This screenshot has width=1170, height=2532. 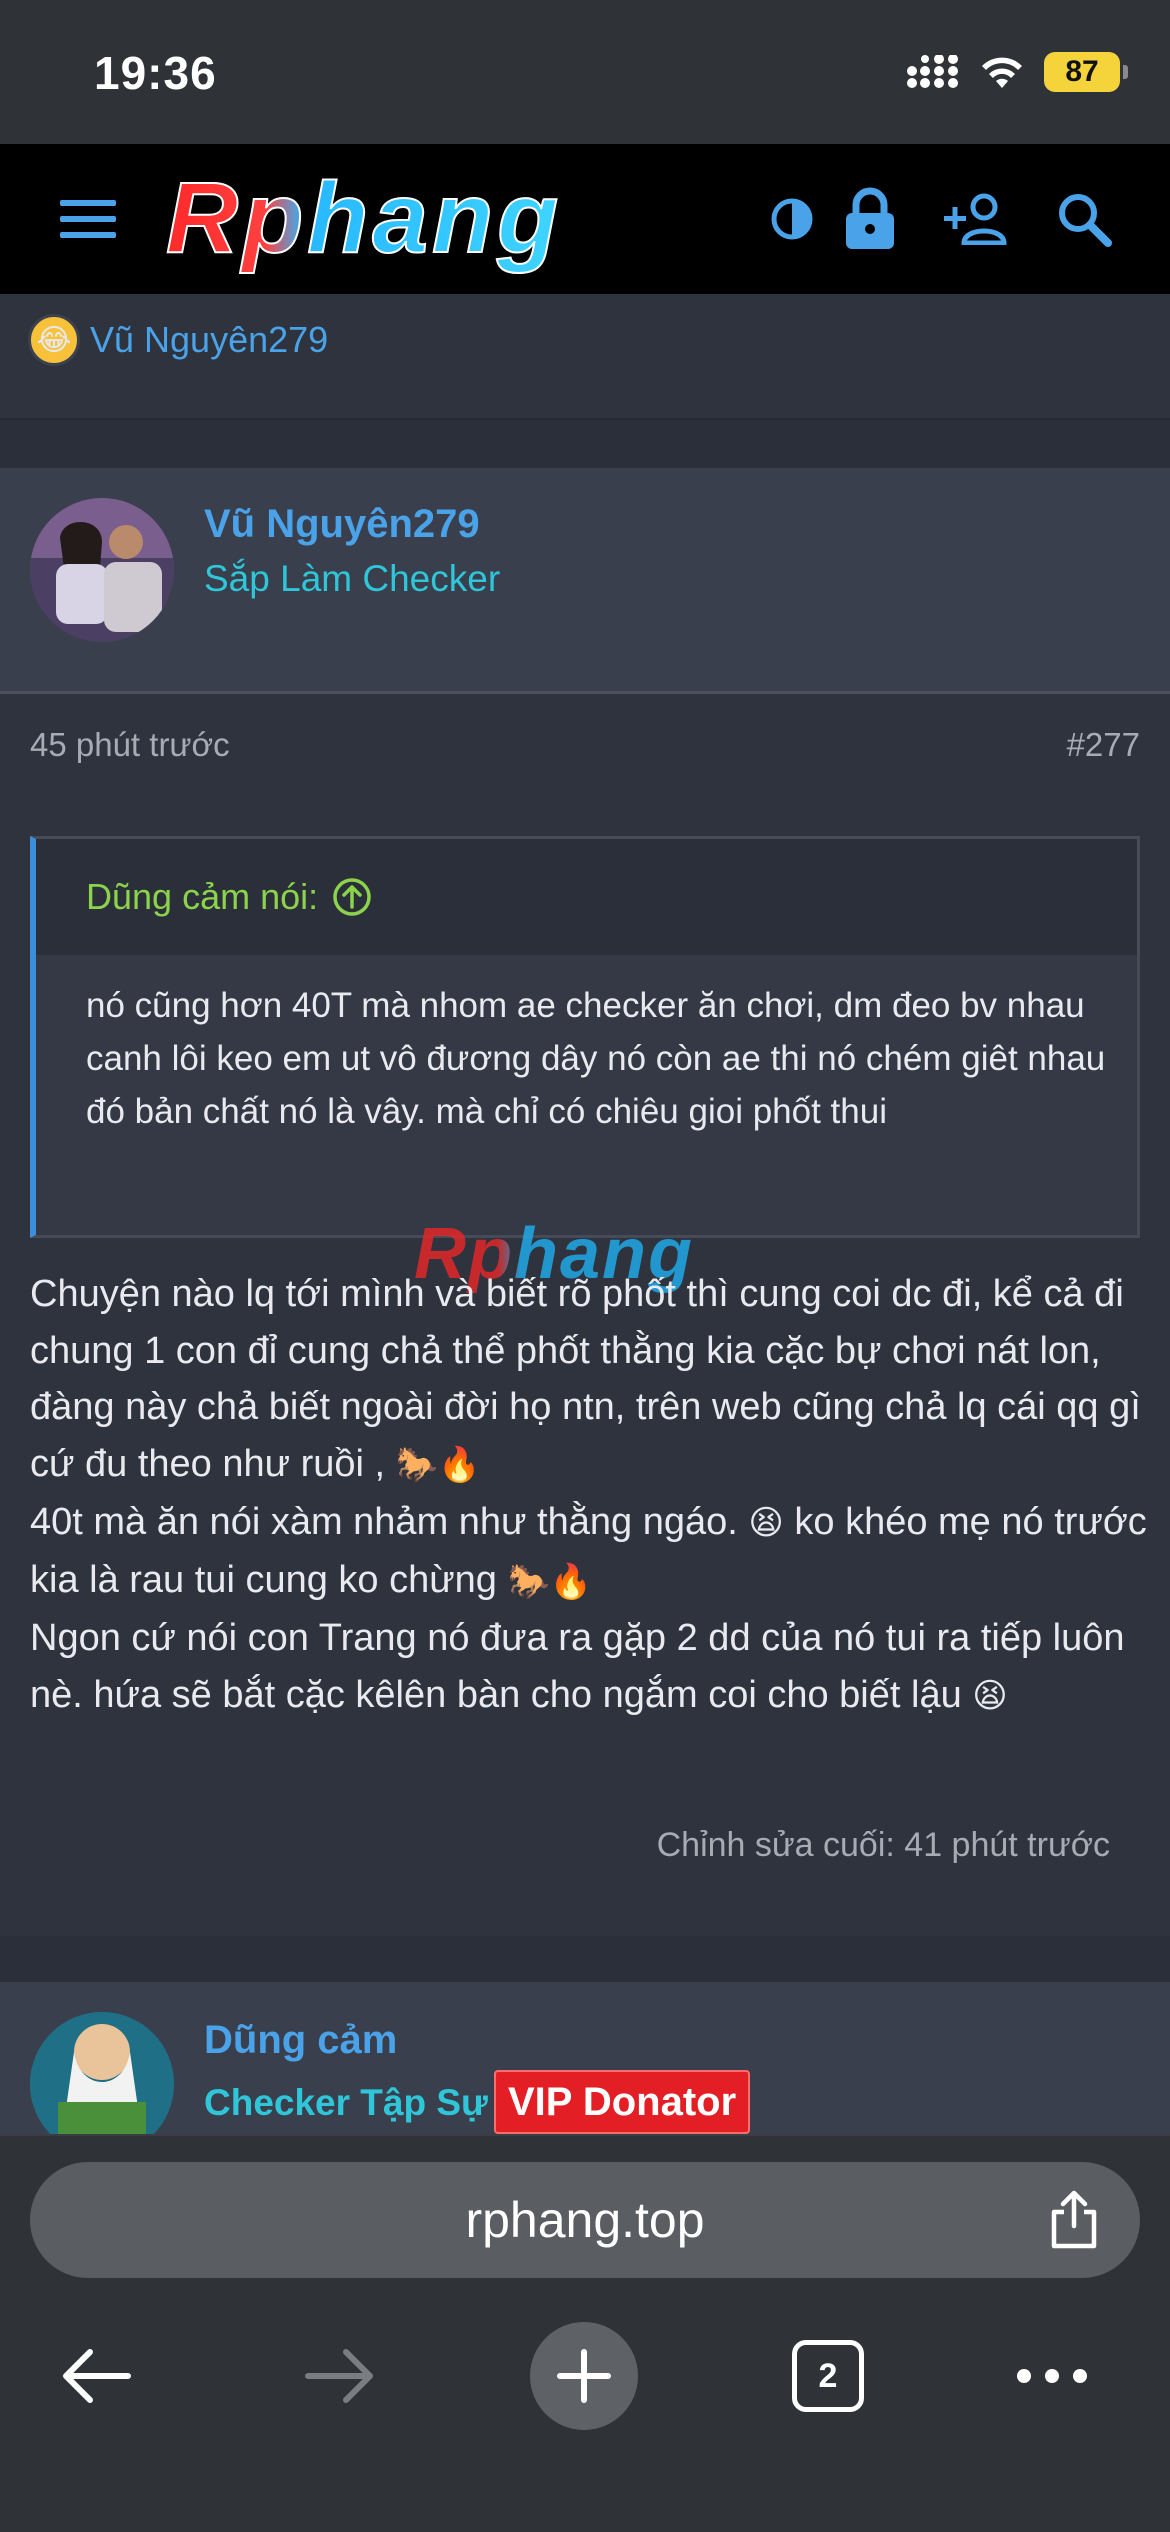 What do you see at coordinates (352, 897) in the screenshot?
I see `jump-to-quote-icon` at bounding box center [352, 897].